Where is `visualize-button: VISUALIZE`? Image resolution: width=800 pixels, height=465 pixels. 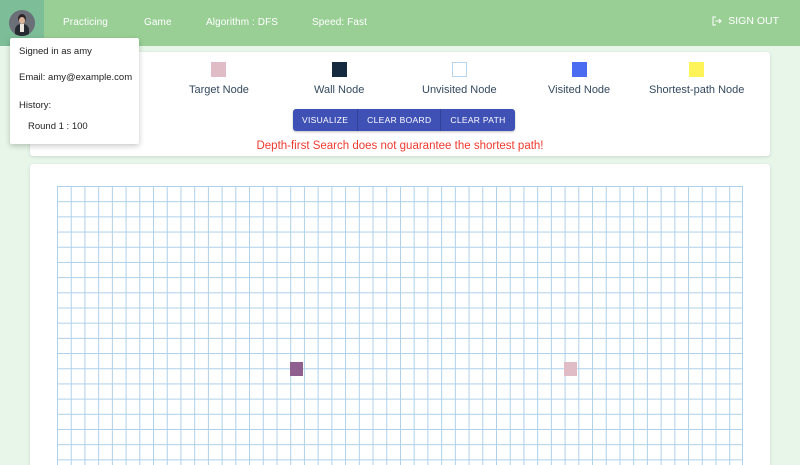 visualize-button: VISUALIZE is located at coordinates (326, 120).